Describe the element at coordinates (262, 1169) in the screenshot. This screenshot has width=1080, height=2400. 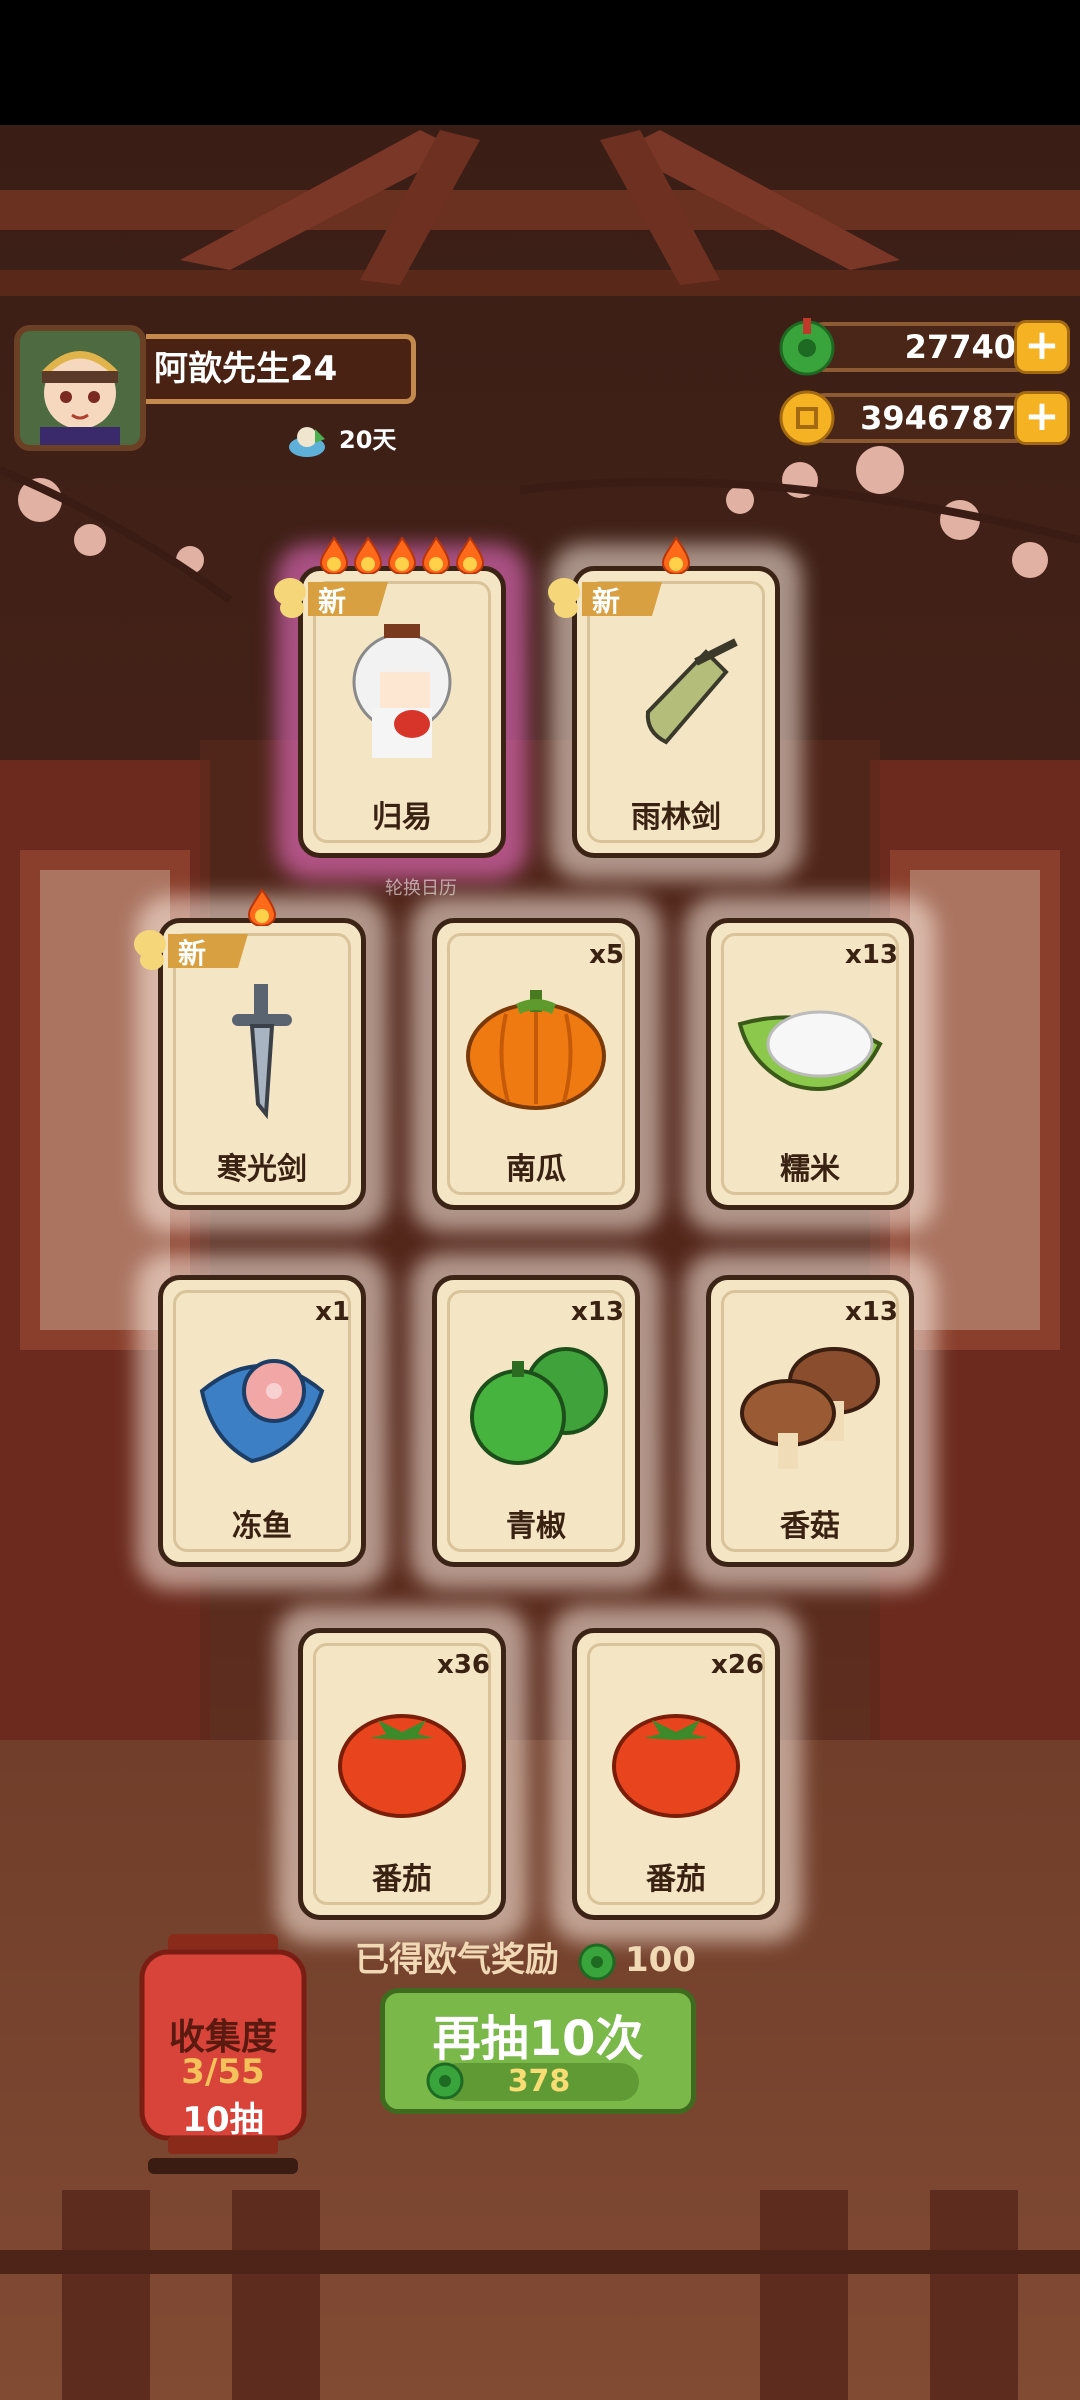
I see `card-name: 寒光剑` at that location.